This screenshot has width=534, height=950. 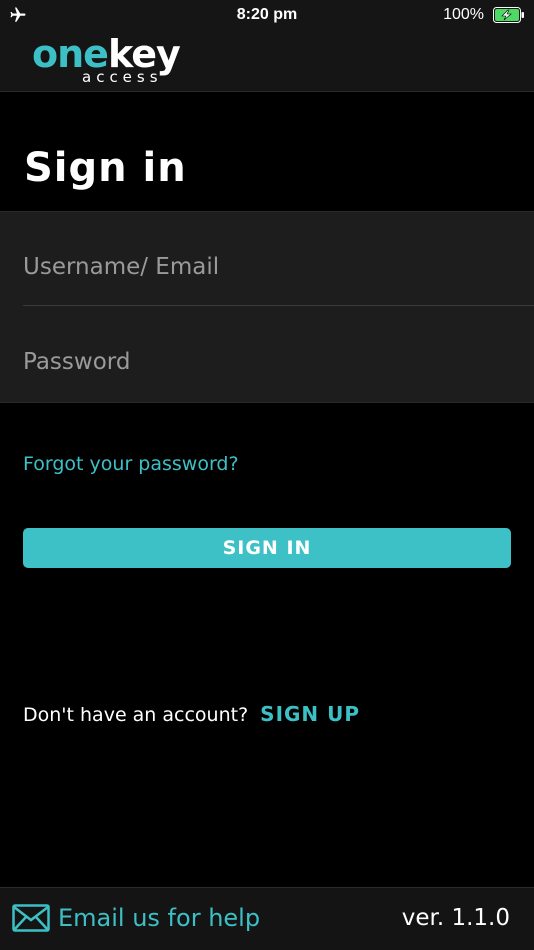 I want to click on app-header: 8:20 pm 100% onekey access, so click(x=267, y=46).